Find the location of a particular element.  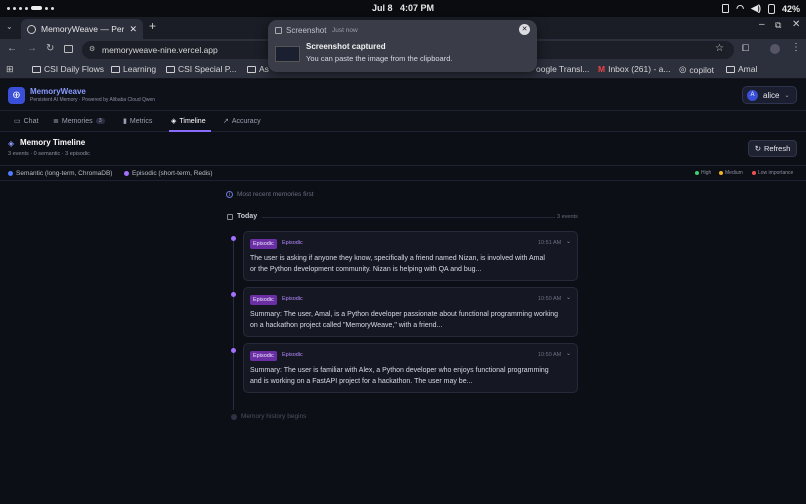

bookmark-amal: Amal is located at coordinates (741, 69).